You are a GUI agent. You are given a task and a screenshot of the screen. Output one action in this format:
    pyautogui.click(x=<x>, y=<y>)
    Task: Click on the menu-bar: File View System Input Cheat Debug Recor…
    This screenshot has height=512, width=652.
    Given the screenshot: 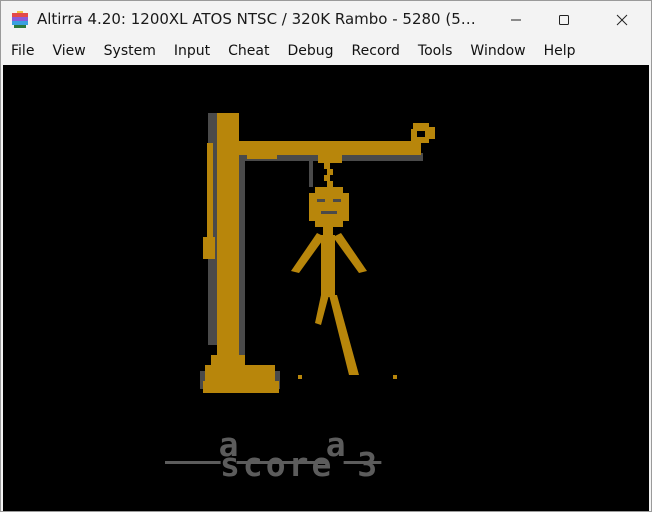 What is the action you would take?
    pyautogui.click(x=326, y=51)
    